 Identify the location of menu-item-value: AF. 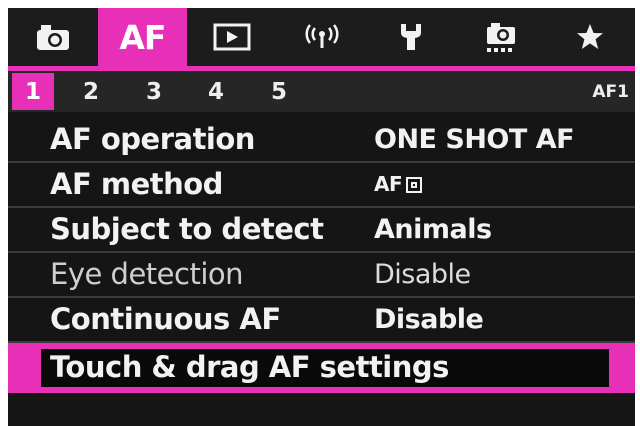
(398, 184).